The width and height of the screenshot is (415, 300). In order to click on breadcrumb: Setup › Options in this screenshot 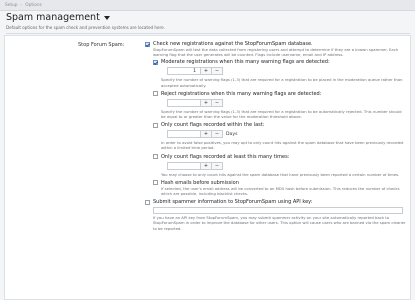, I will do `click(207, 5)`.